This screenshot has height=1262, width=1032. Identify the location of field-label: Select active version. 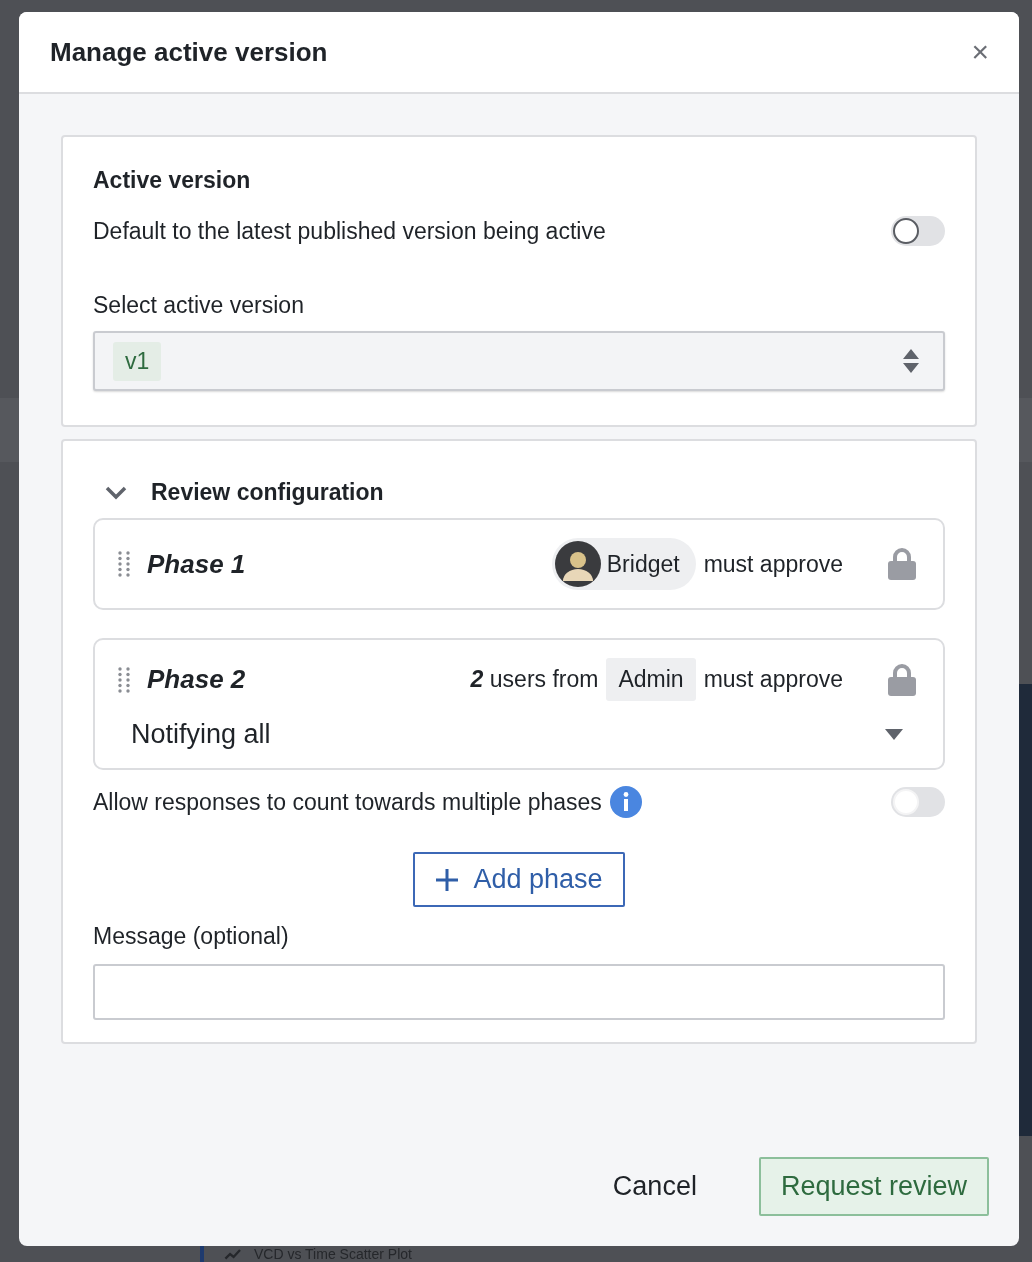
(199, 305).